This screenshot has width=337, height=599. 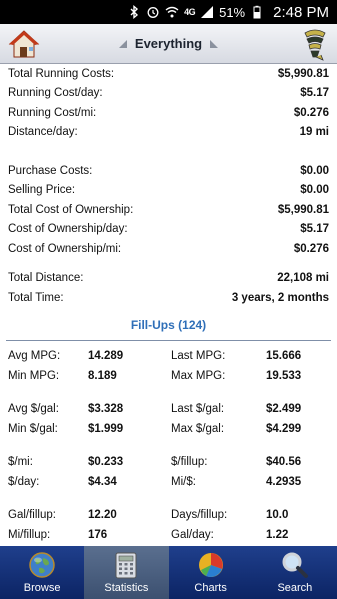 What do you see at coordinates (61, 73) in the screenshot?
I see `stat-label: Total Running Costs:` at bounding box center [61, 73].